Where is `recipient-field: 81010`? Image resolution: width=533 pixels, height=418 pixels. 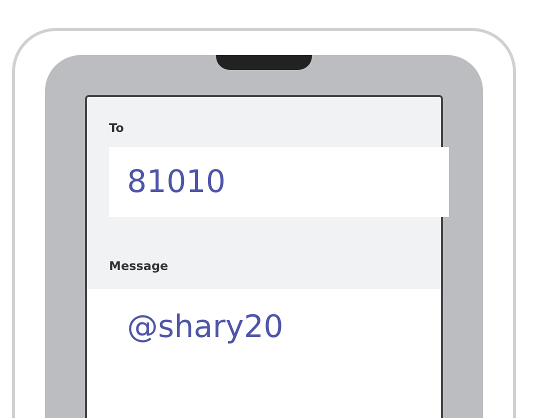
recipient-field: 81010 is located at coordinates (279, 182).